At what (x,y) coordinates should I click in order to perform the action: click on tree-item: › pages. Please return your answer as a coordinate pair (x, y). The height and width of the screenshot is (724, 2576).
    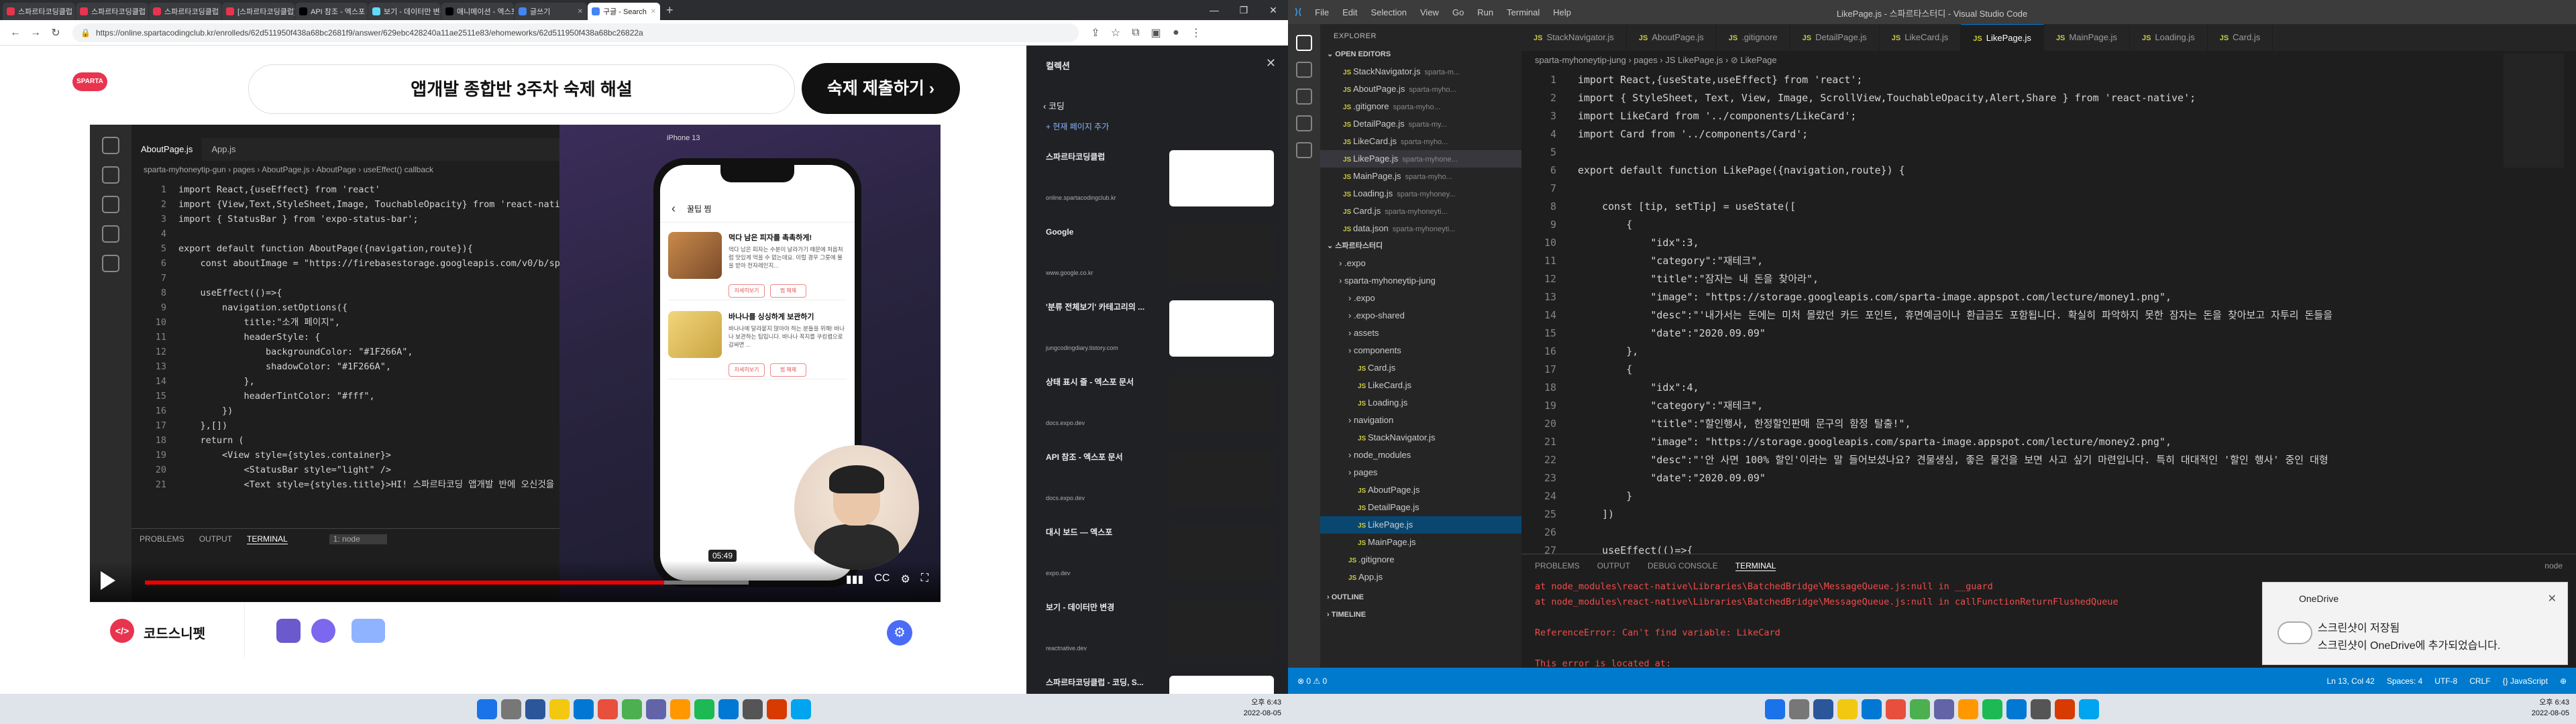
    Looking at the image, I should click on (1420, 472).